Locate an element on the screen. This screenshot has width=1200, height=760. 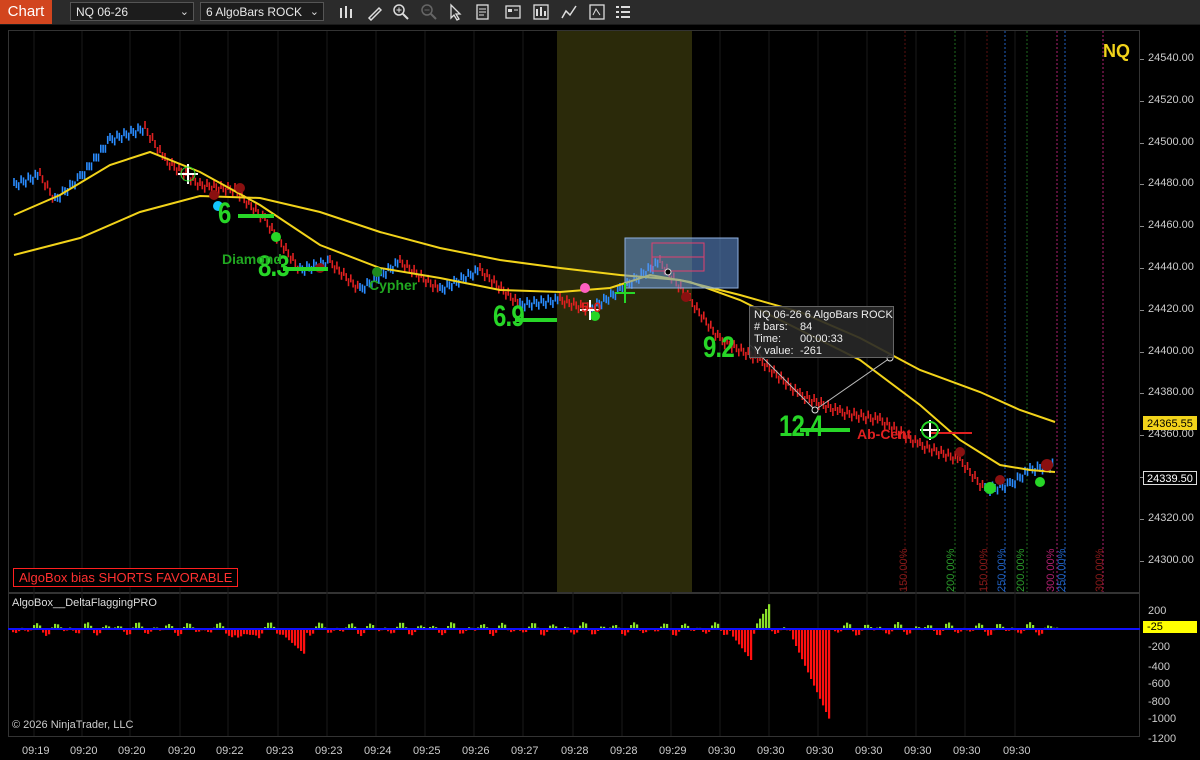
indicator-title: AlgoBox__DeltaFlaggingPRO is located at coordinates (84, 603).